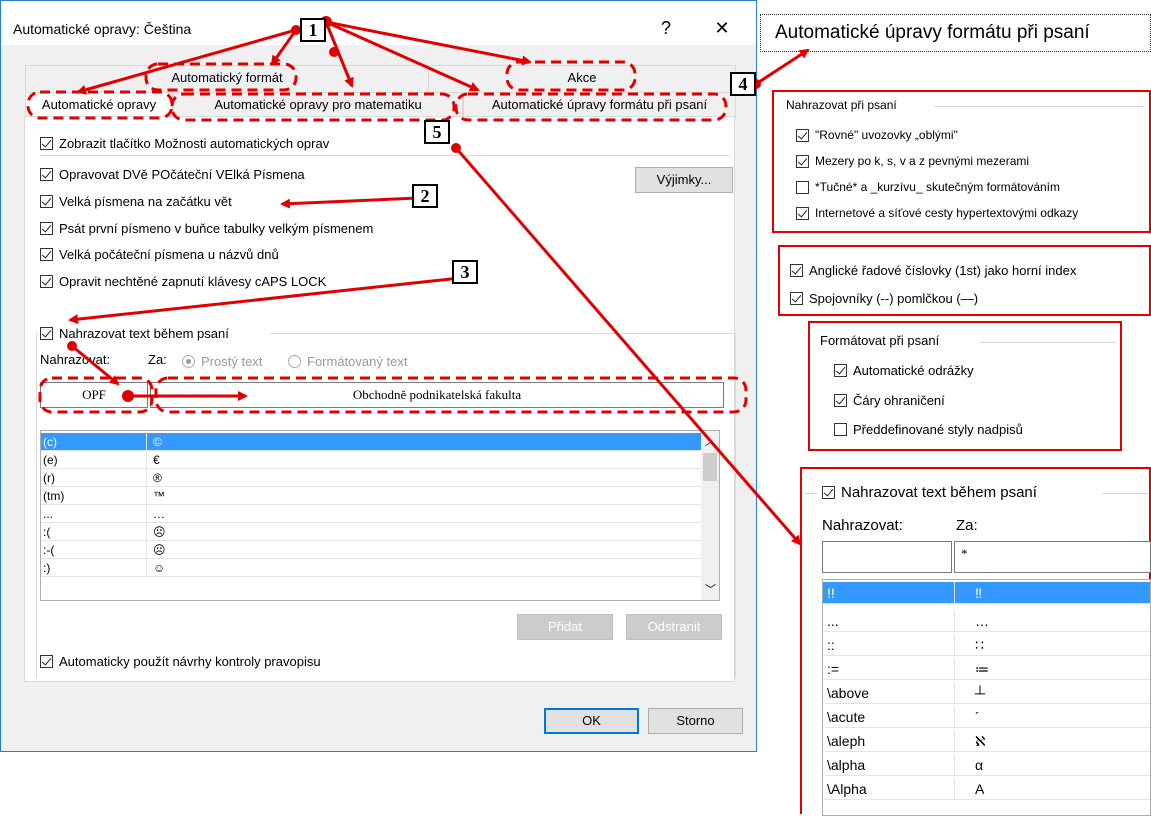 The height and width of the screenshot is (816, 1151). I want to click on list-item: := ≔, so click(986, 669).